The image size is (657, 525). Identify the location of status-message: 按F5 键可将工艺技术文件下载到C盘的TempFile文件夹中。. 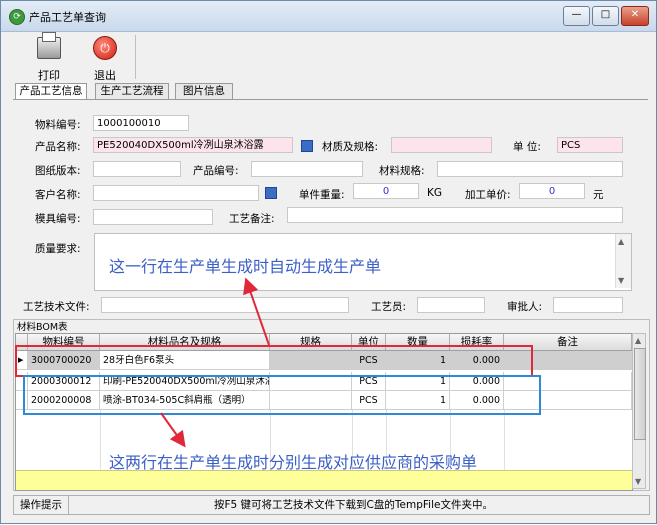
(353, 505).